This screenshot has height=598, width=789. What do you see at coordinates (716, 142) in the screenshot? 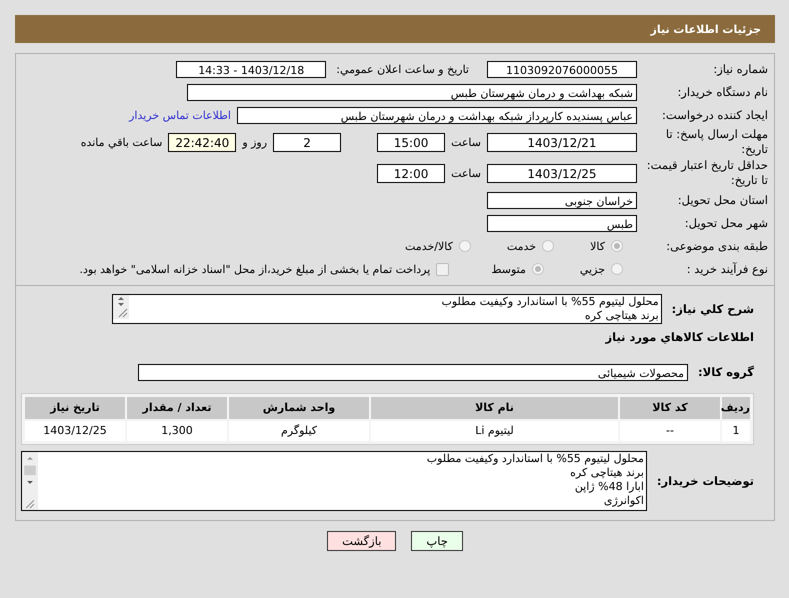
I see `field-label: مهلت ارسال پاسخ: تا تاریخ:` at bounding box center [716, 142].